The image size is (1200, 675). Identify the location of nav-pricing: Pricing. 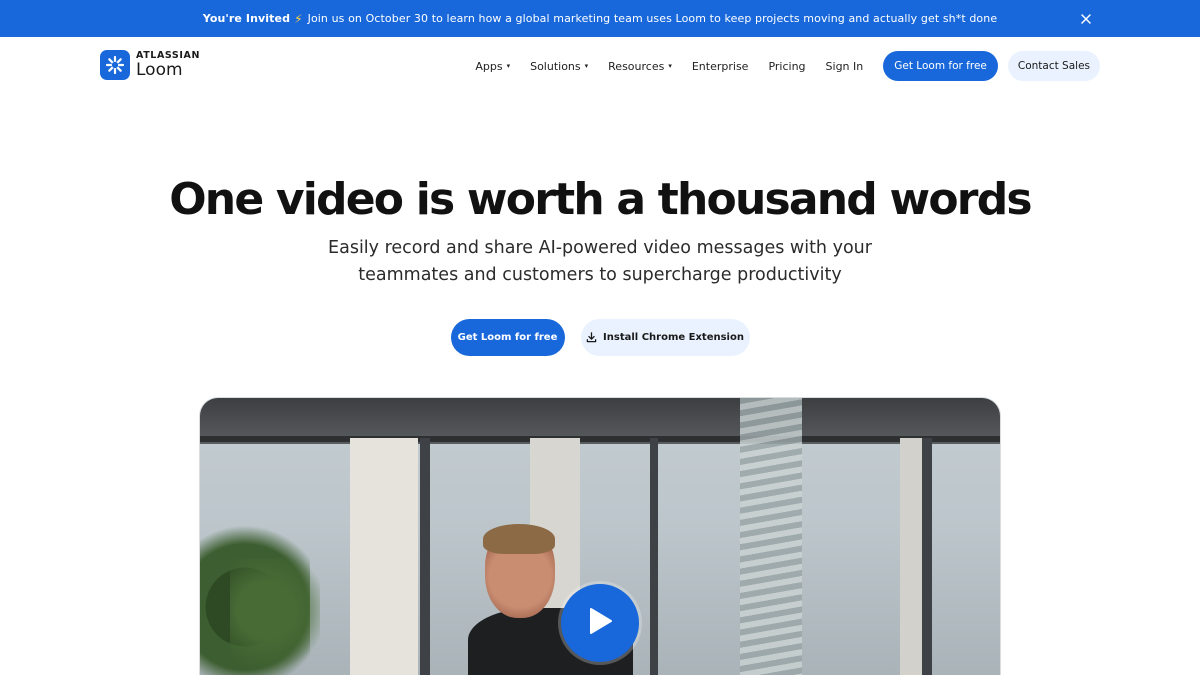
(786, 66).